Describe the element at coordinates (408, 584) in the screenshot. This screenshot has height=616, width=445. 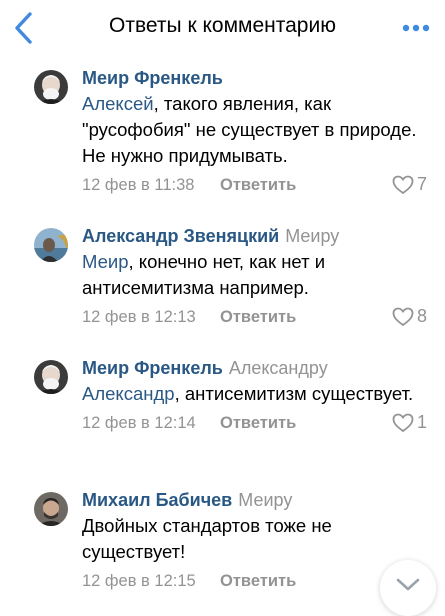
I see `chevron-down-icon` at that location.